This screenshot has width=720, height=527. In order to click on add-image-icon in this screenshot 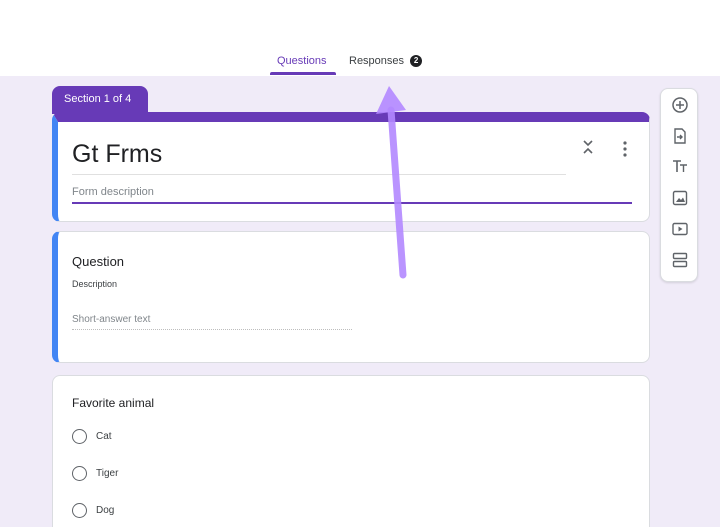, I will do `click(680, 198)`.